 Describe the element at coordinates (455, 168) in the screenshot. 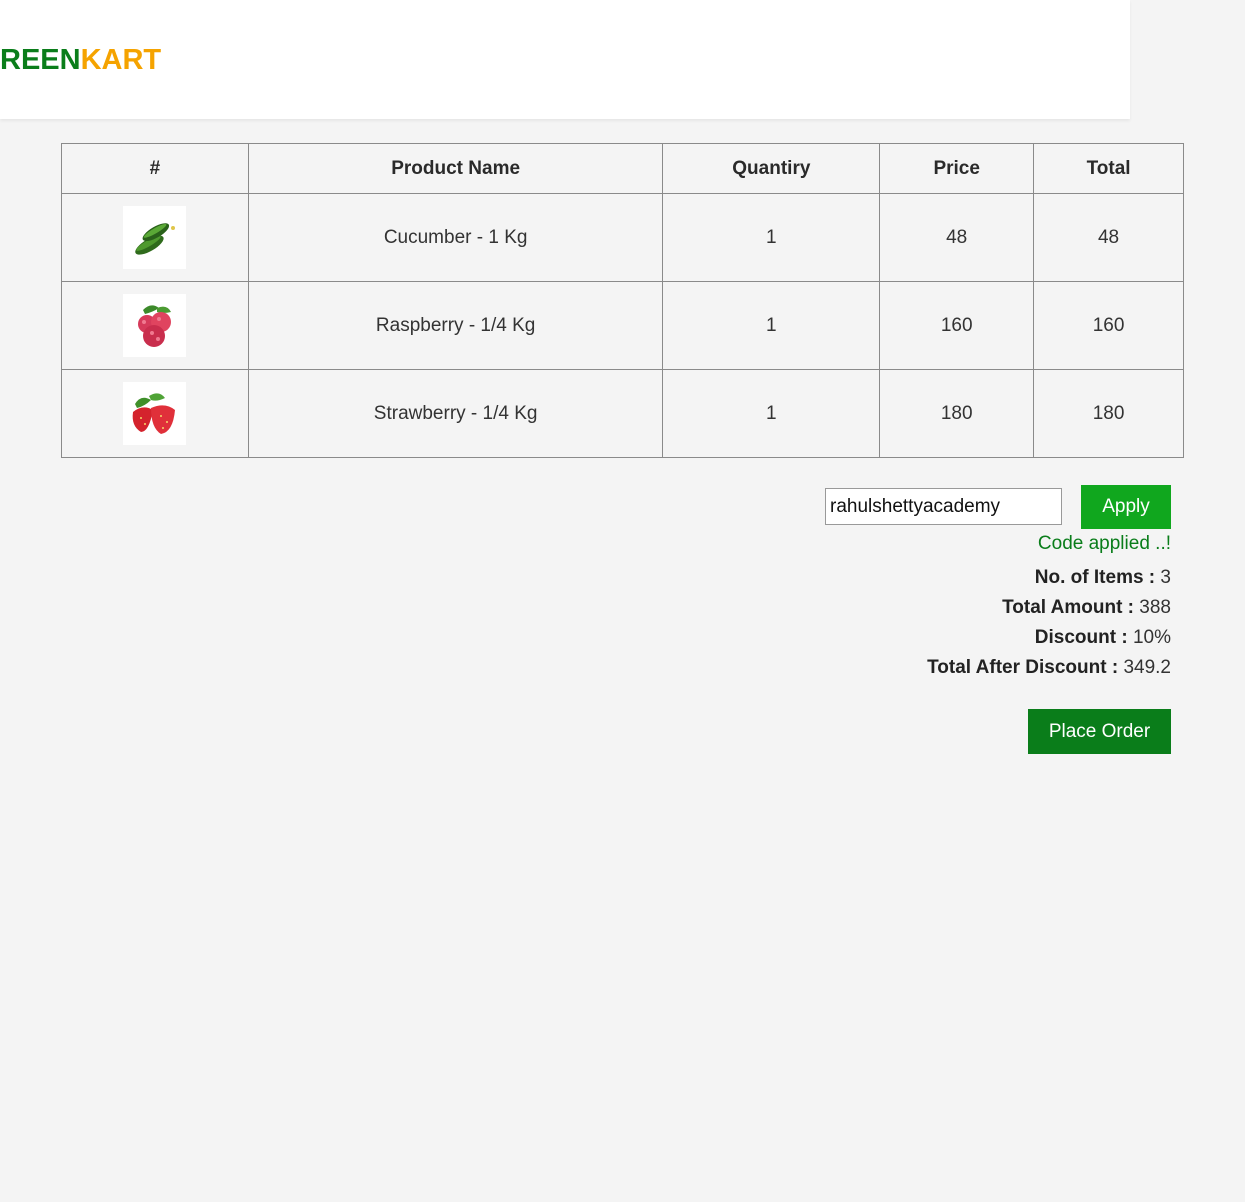

I see `column-header-product-name: Product Name` at that location.